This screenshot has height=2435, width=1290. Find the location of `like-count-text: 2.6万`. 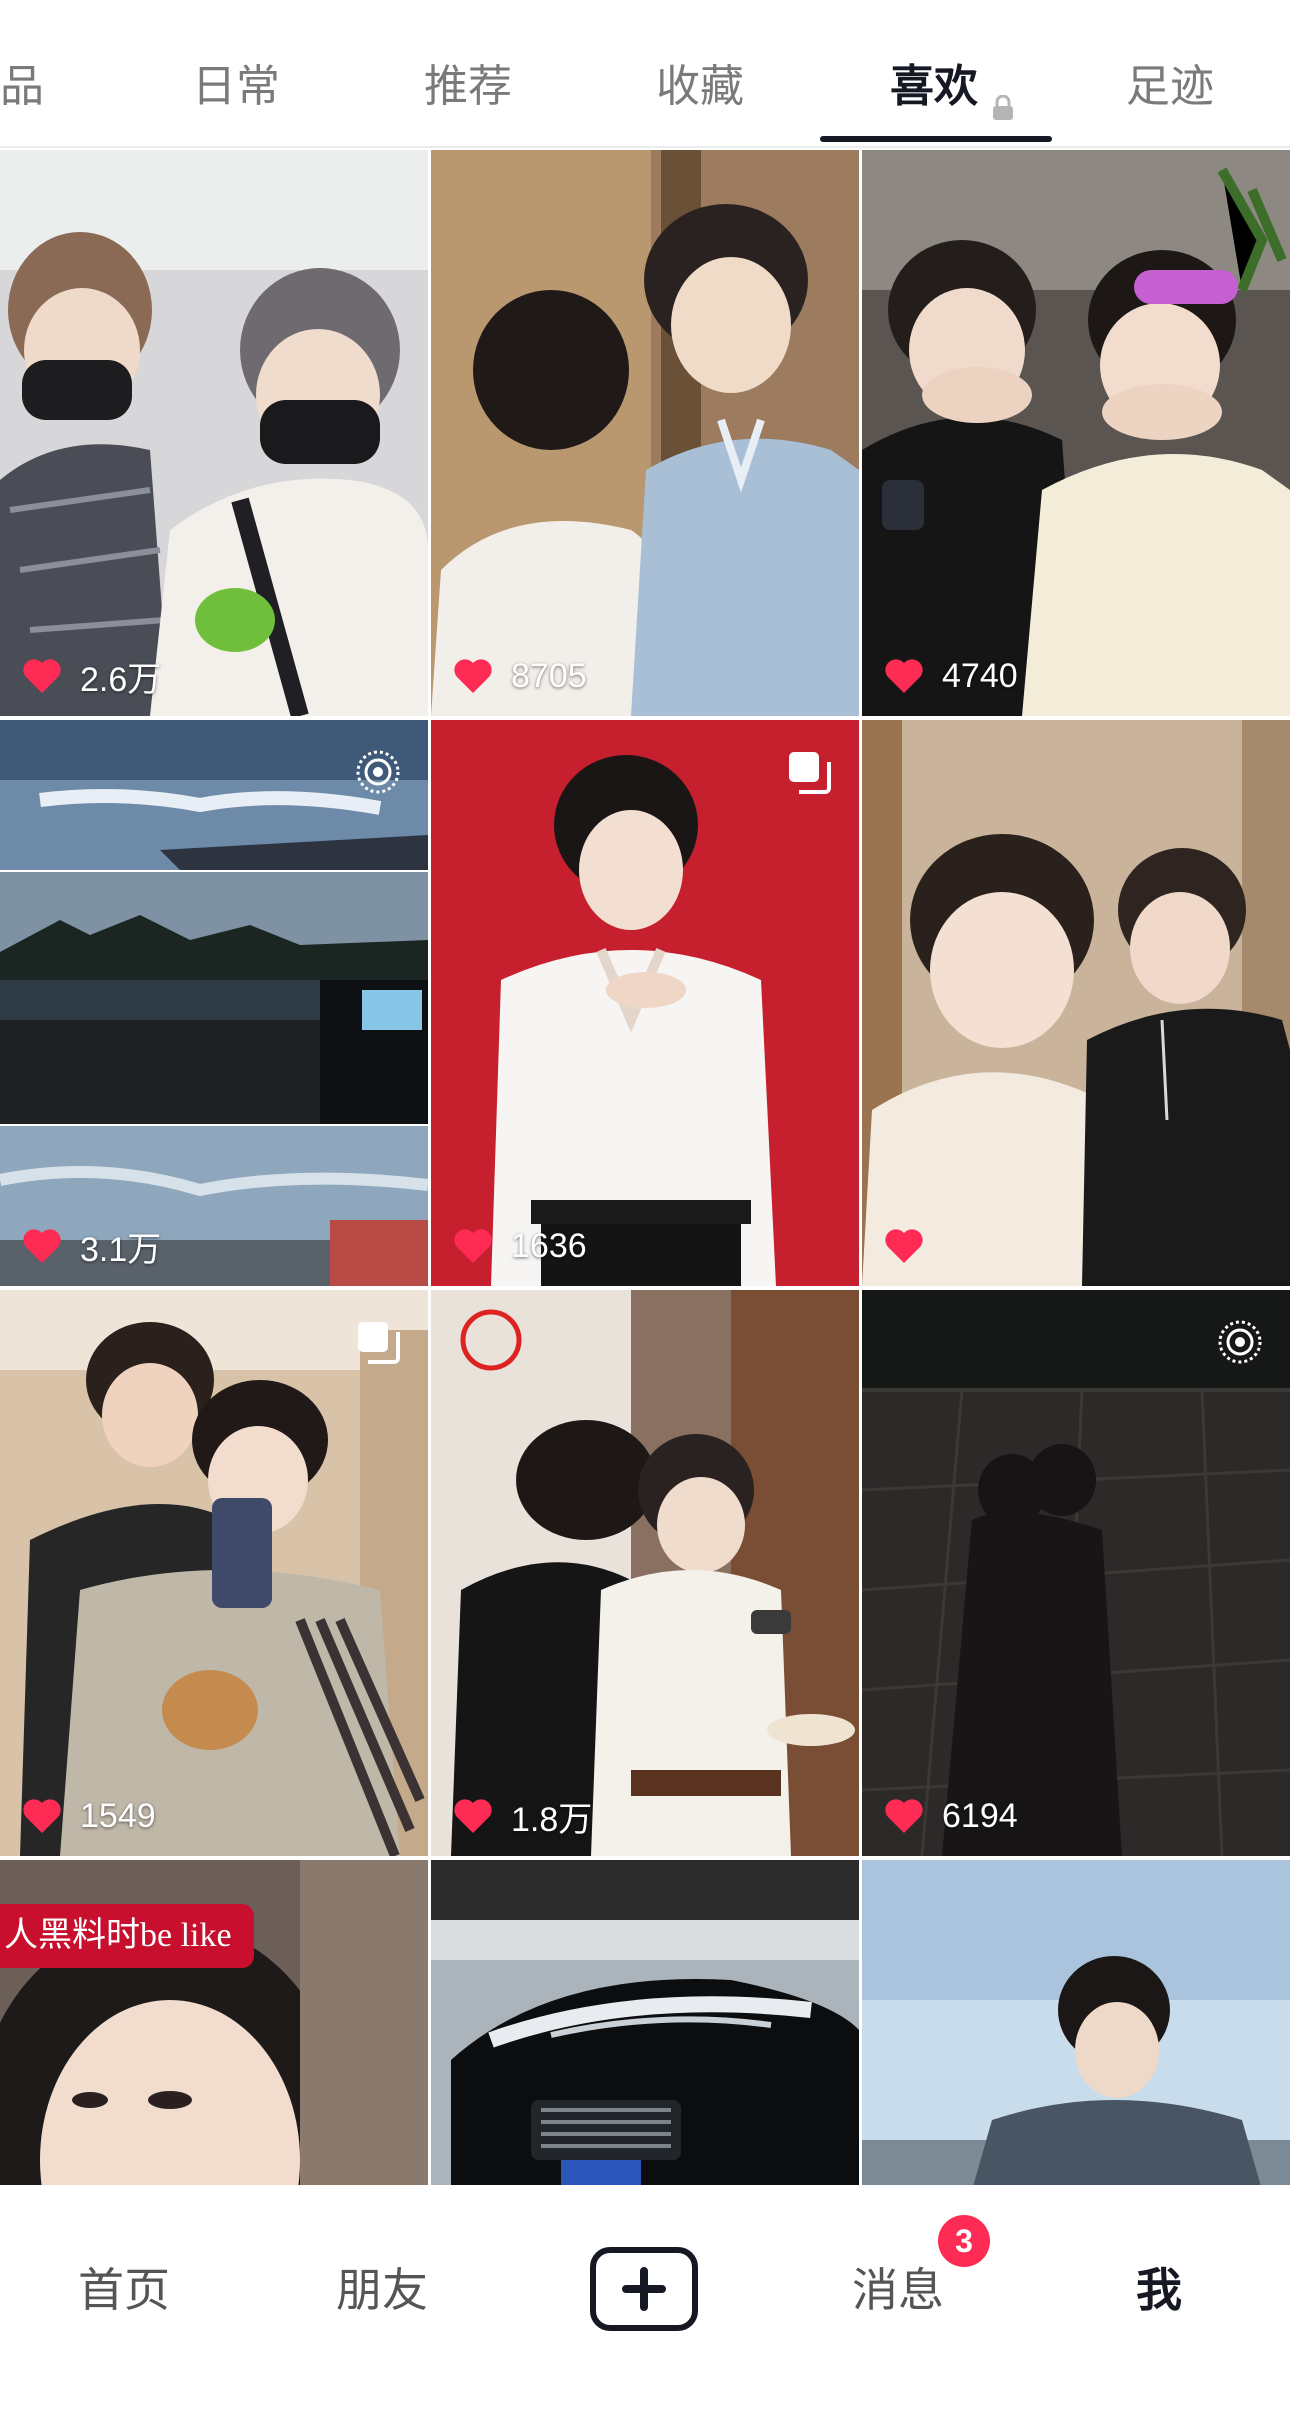

like-count-text: 2.6万 is located at coordinates (121, 679).